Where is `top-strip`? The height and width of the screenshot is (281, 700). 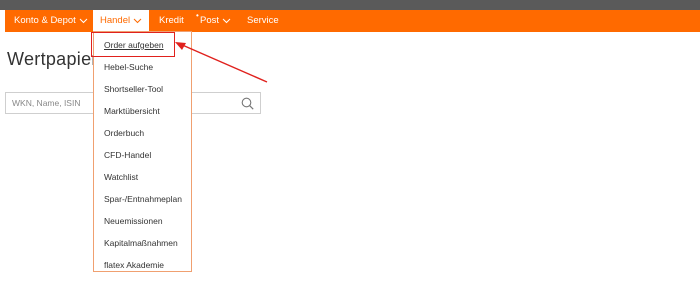
top-strip is located at coordinates (350, 5).